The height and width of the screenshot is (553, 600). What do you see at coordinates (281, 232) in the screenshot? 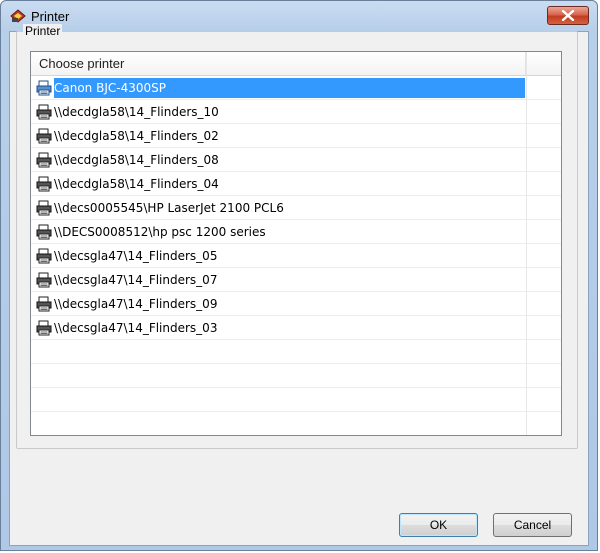
I see `list-item-cell: \\DECS0008512\hp psc 1200 series` at bounding box center [281, 232].